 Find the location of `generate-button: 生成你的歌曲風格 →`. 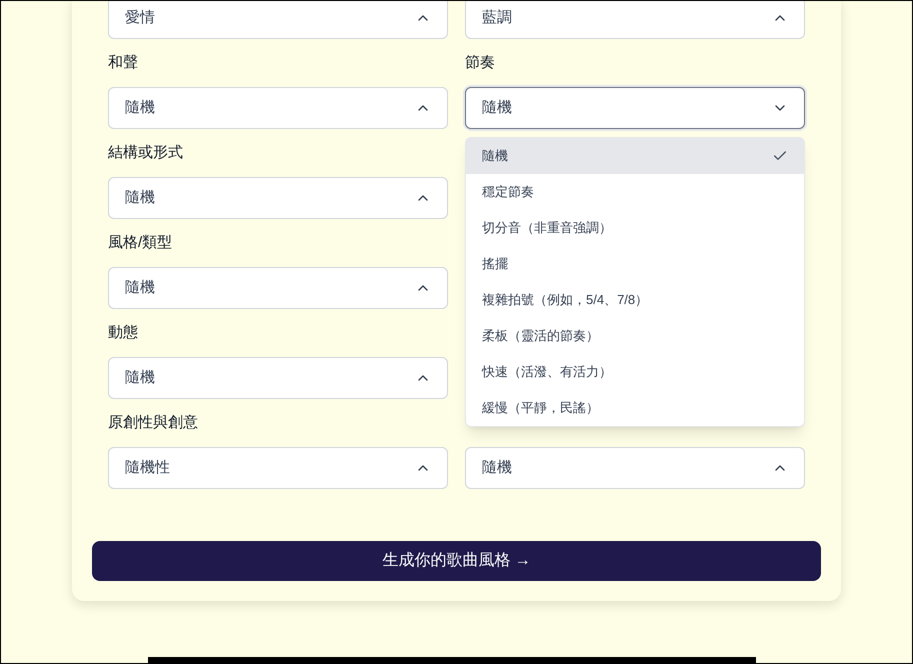

generate-button: 生成你的歌曲風格 → is located at coordinates (456, 561).